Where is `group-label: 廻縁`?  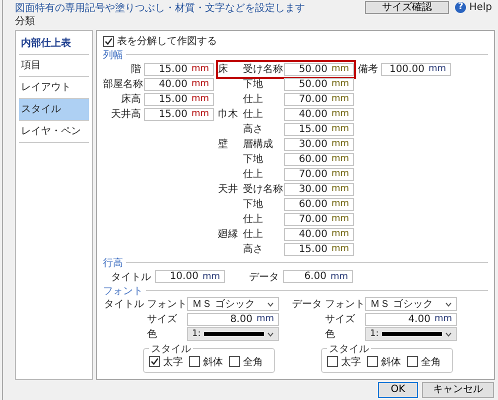
group-label: 廻縁 is located at coordinates (228, 234).